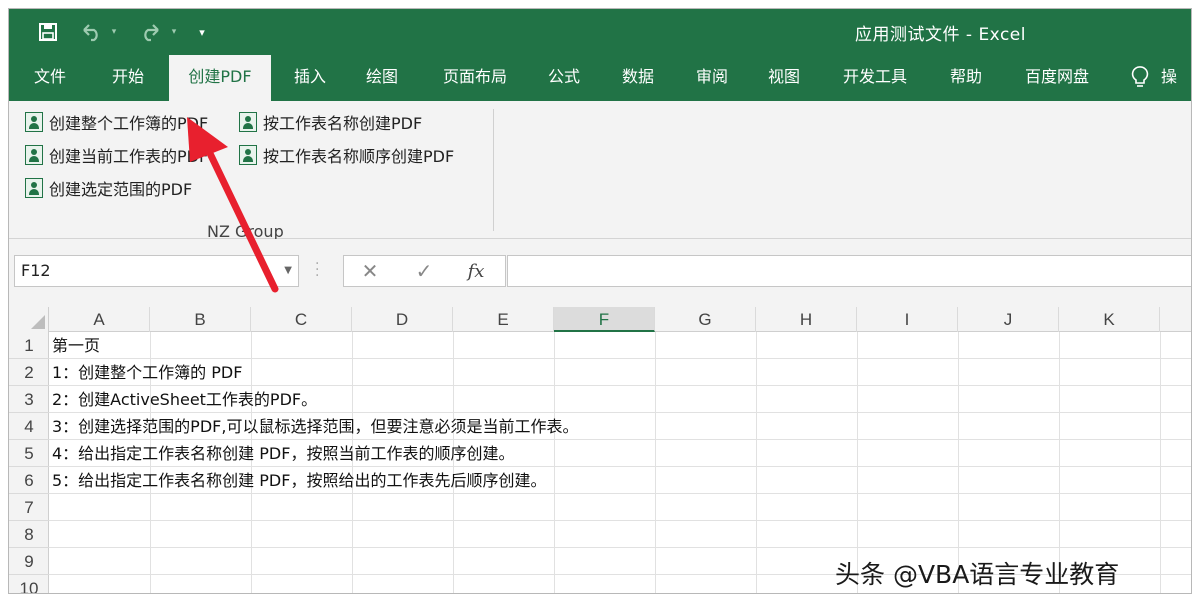 The image size is (1200, 601). Describe the element at coordinates (200, 319) in the screenshot. I see `column-header-b: B` at that location.